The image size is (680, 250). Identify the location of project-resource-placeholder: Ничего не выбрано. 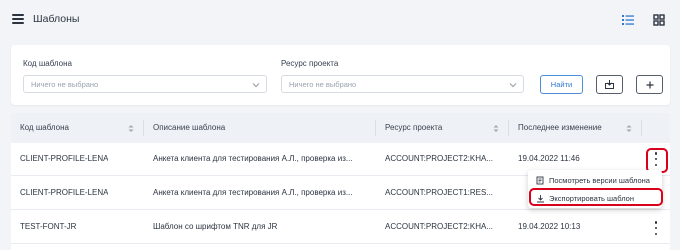
(323, 84).